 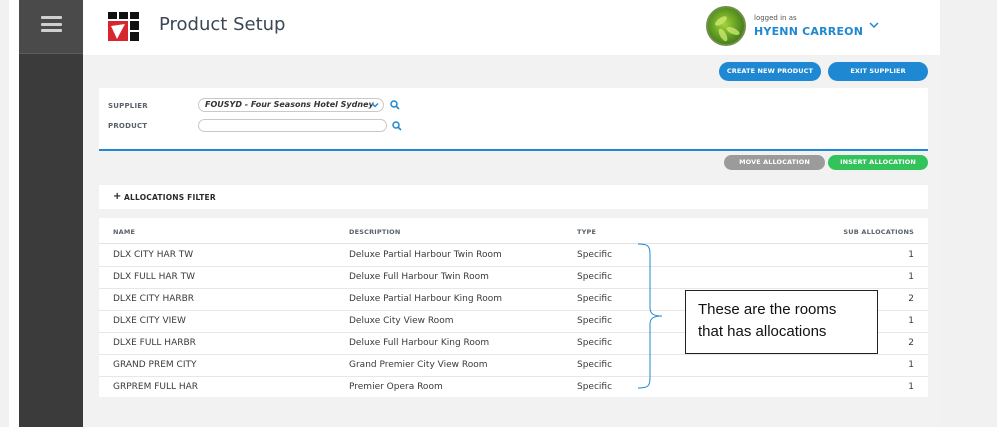 What do you see at coordinates (124, 232) in the screenshot?
I see `column-header-name: NAME` at bounding box center [124, 232].